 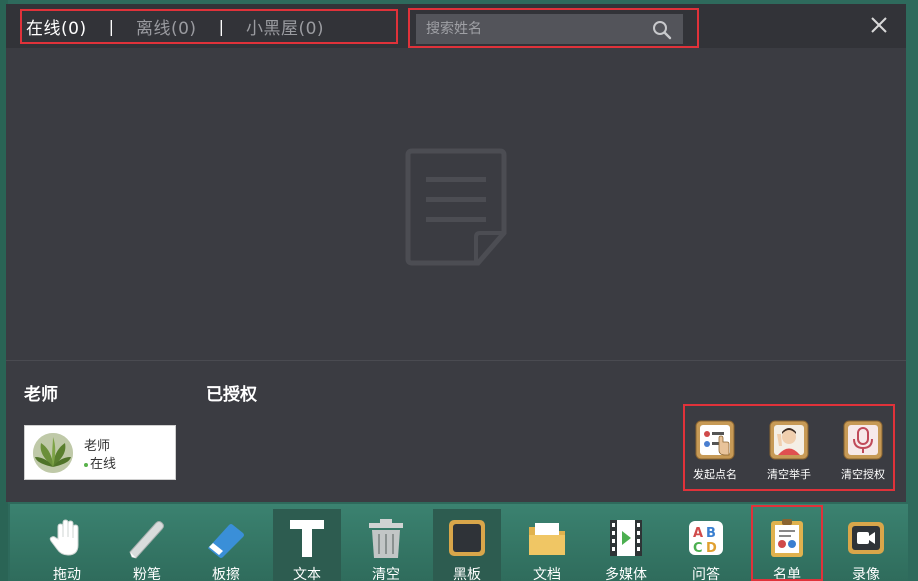 I want to click on search-area, so click(x=553, y=28).